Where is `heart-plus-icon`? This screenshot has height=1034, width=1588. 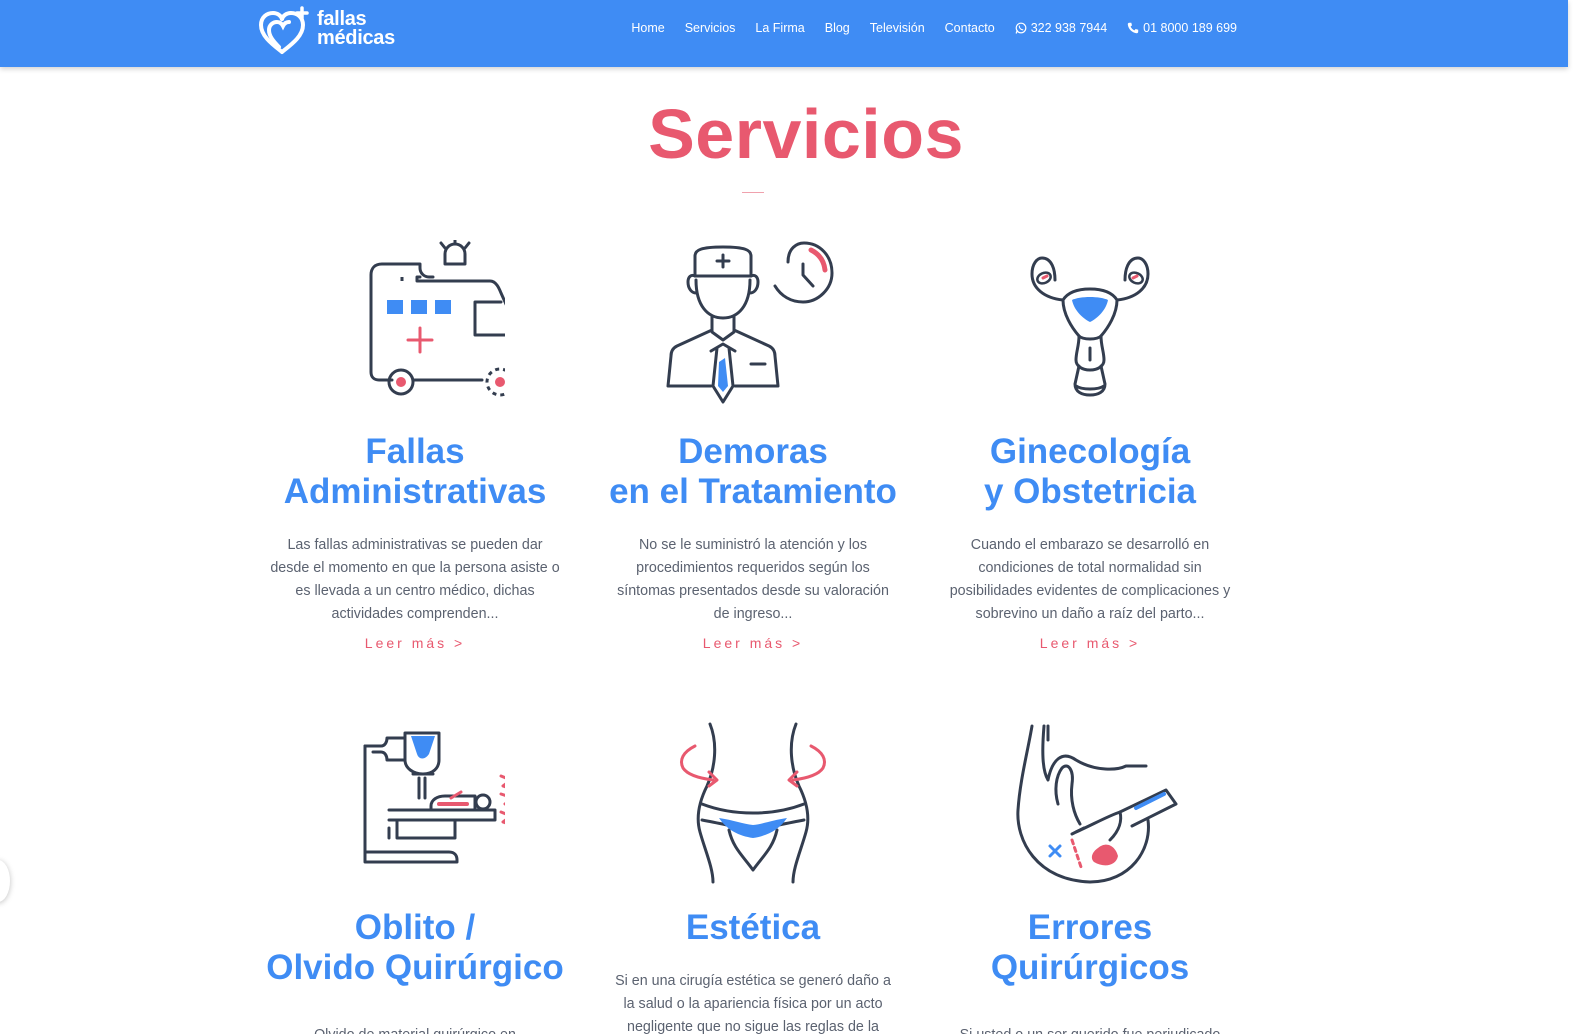
heart-plus-icon is located at coordinates (283, 30).